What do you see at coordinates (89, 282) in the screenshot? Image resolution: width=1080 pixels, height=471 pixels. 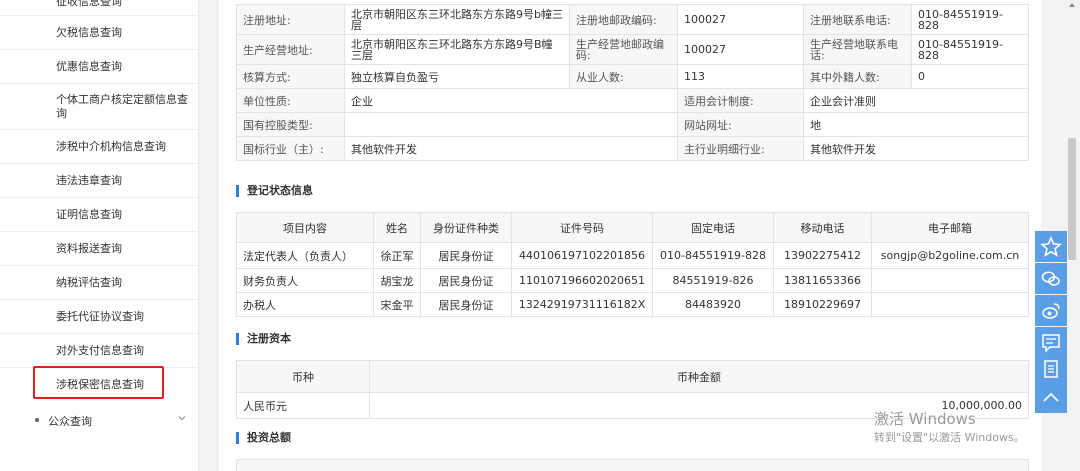 I see `sidebar-item-label: 纳税评估查询` at bounding box center [89, 282].